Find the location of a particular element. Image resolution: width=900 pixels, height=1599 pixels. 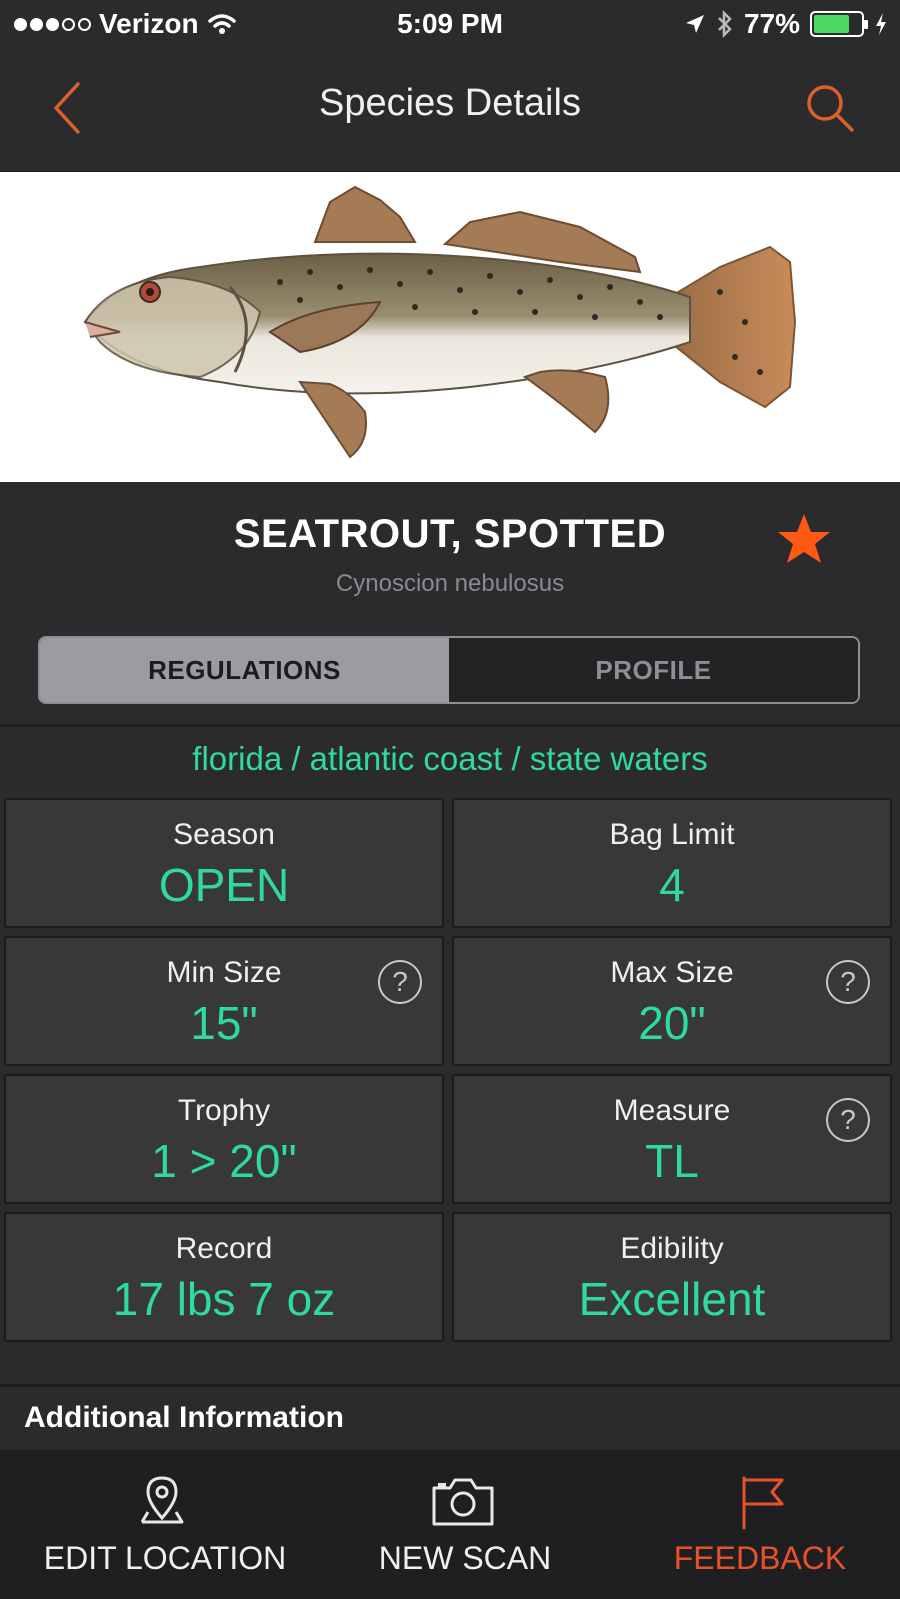

bag-limit-value: 4 is located at coordinates (672, 885).